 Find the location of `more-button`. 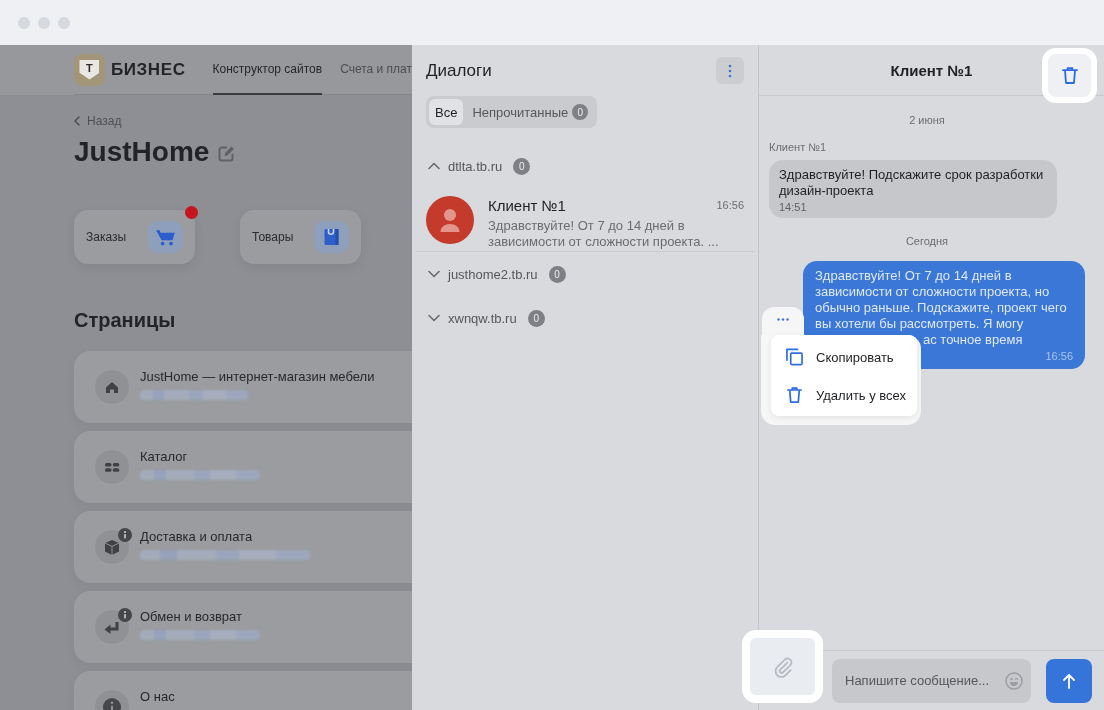

more-button is located at coordinates (730, 70).